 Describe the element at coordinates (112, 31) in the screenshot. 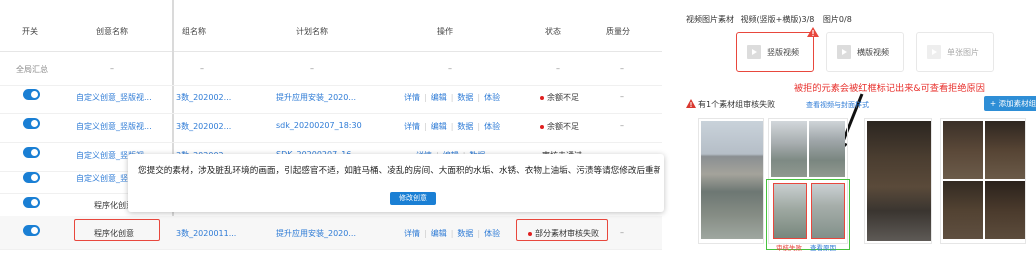

I see `header-creative-name: 创意名称` at that location.